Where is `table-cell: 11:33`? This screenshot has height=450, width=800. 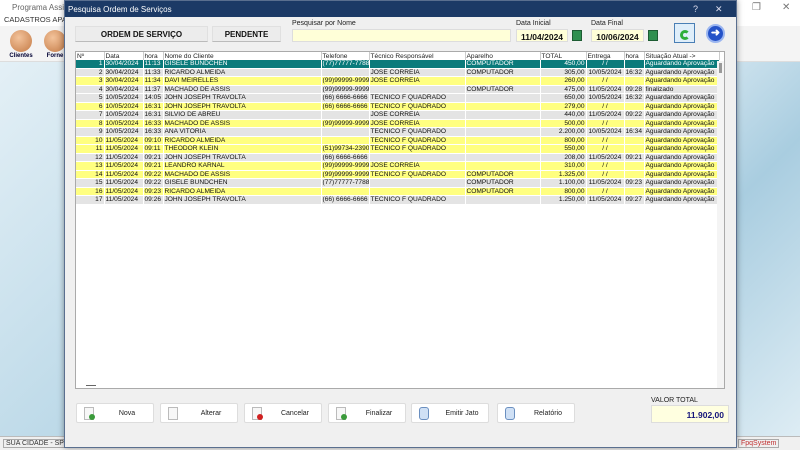
table-cell: 11:33 is located at coordinates (153, 73).